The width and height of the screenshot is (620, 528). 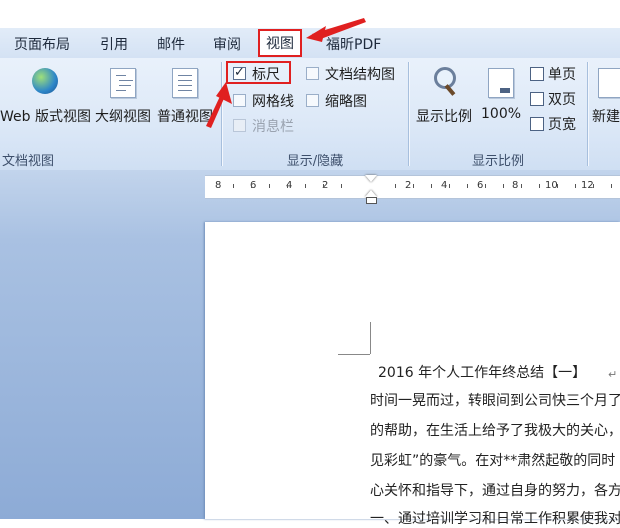 What do you see at coordinates (346, 101) in the screenshot?
I see `thumbnails-label: 缩略图` at bounding box center [346, 101].